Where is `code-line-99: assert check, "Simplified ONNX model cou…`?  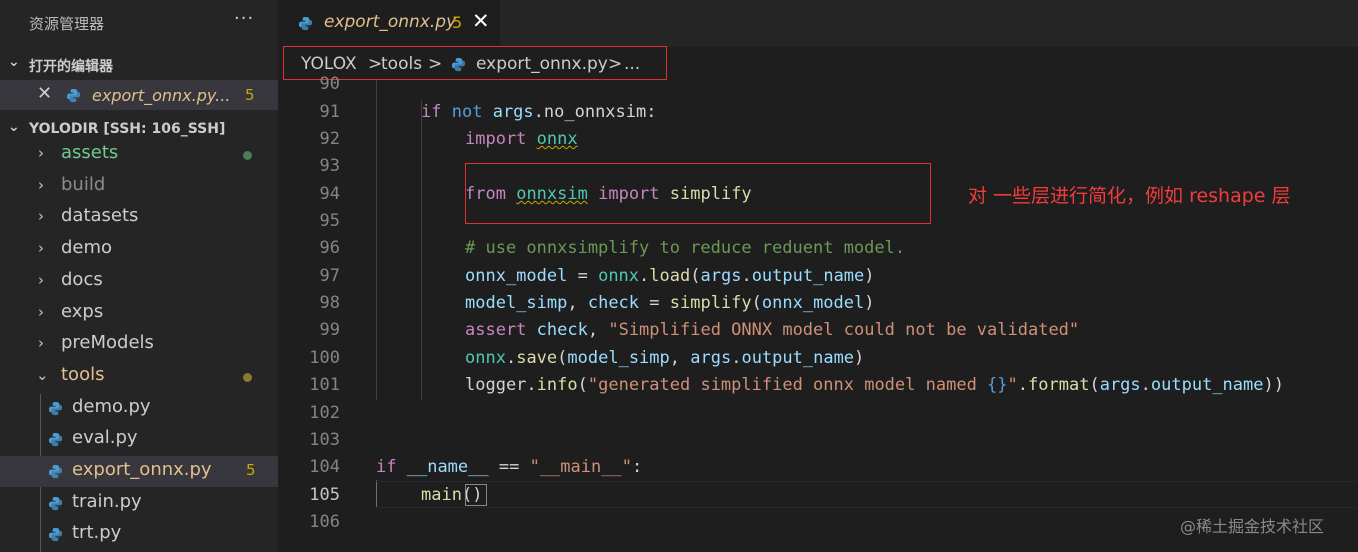
code-line-99: assert check, "Simplified ONNX model cou… is located at coordinates (772, 330).